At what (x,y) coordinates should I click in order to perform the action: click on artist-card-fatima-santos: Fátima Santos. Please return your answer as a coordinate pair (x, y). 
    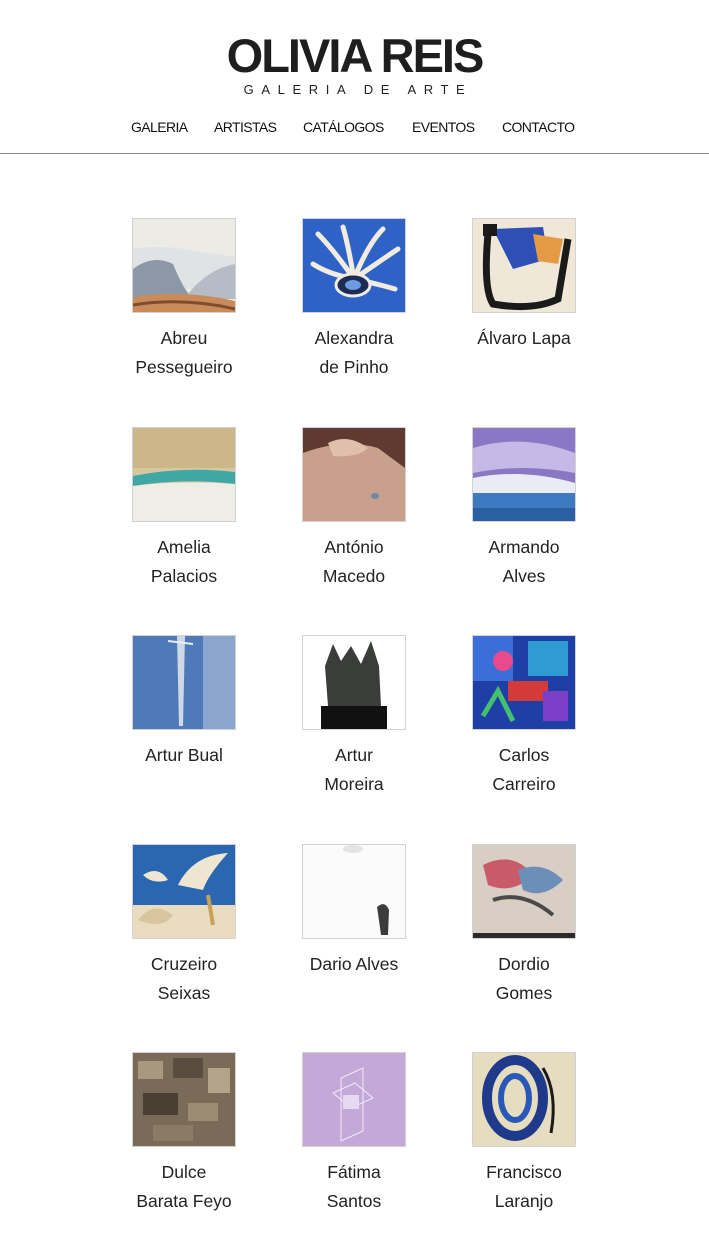
    Looking at the image, I should click on (354, 1133).